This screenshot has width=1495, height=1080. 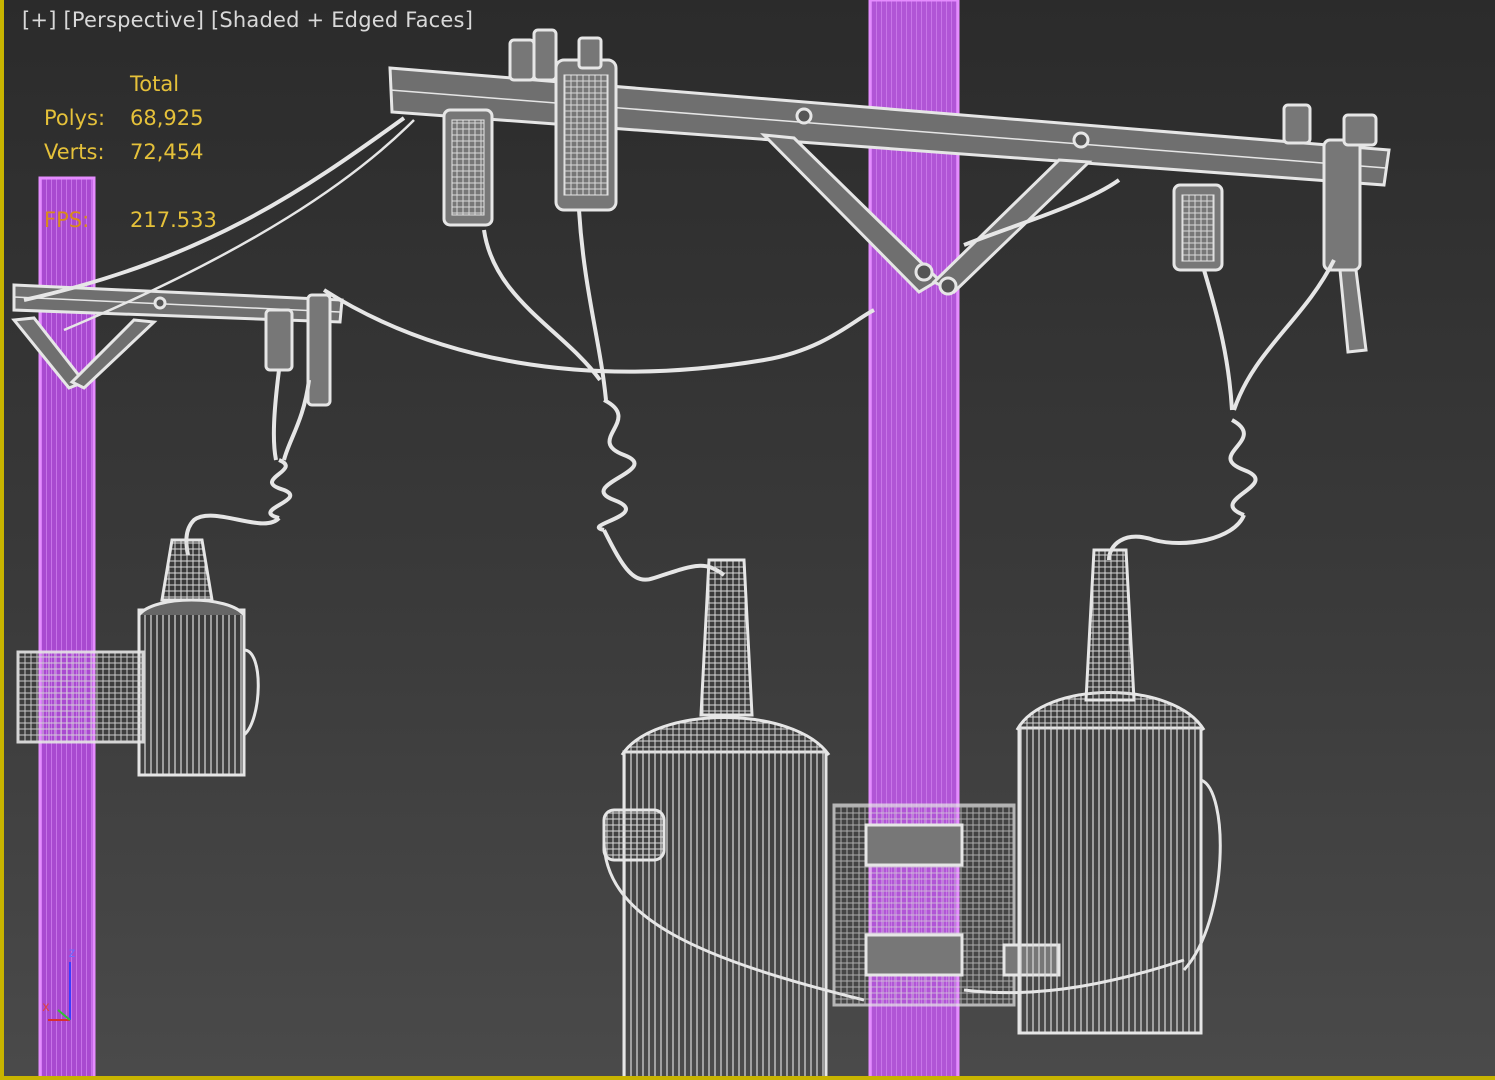 I want to click on stats-verts-label: Verts:, so click(x=74, y=152).